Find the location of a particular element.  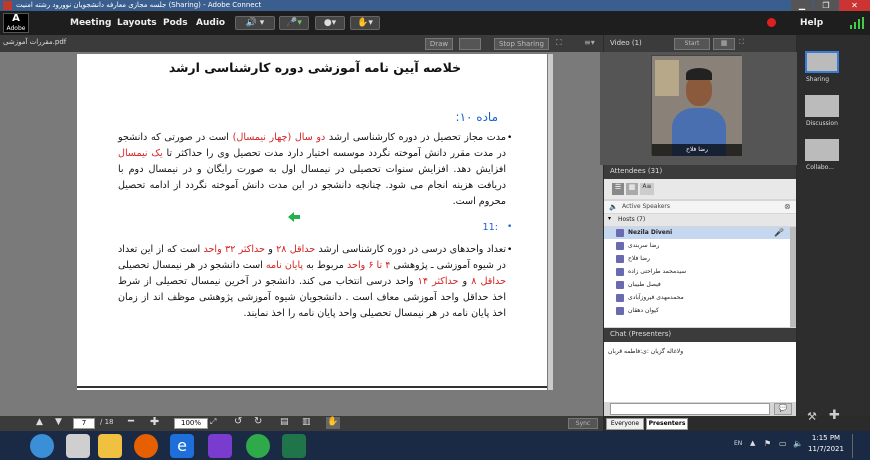

layout-sharing-label: Sharing is located at coordinates (817, 79).